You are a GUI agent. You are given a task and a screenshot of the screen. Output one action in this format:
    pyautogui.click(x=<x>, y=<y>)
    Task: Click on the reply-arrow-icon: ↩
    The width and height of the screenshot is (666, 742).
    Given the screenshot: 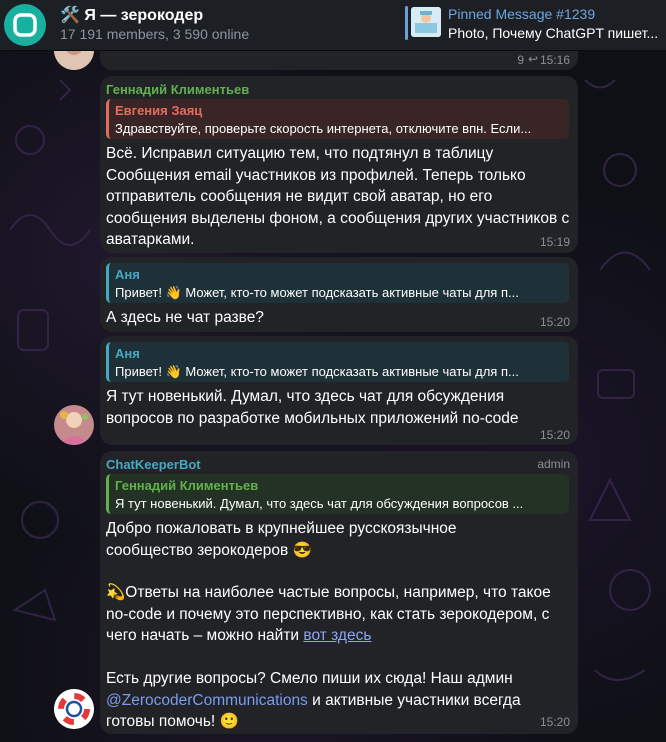 What is the action you would take?
    pyautogui.click(x=532, y=59)
    